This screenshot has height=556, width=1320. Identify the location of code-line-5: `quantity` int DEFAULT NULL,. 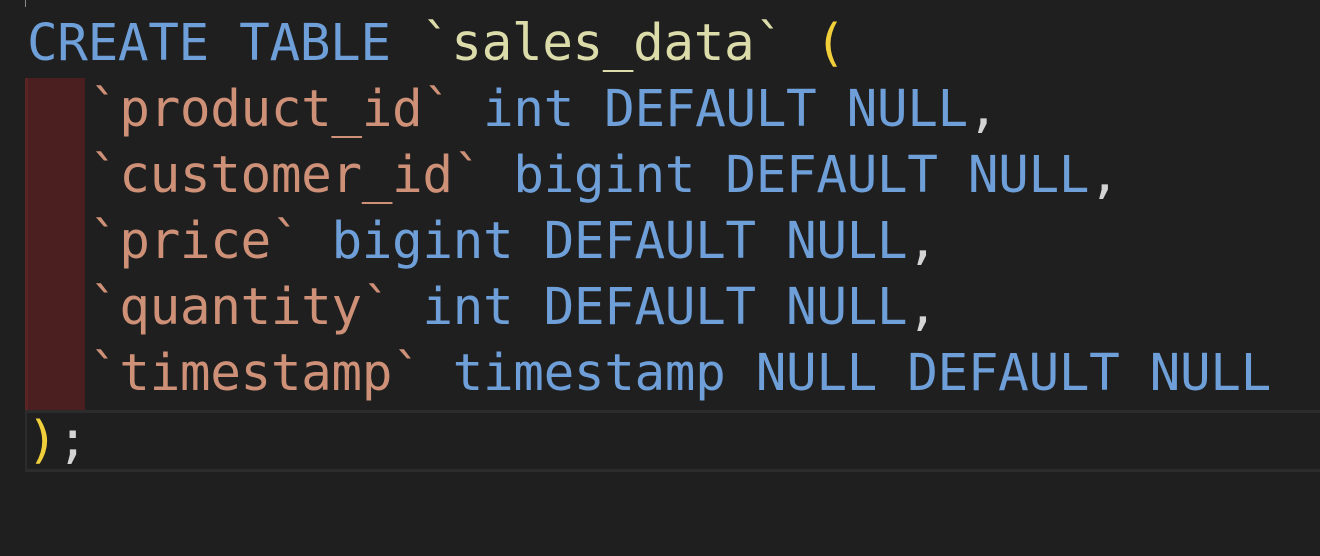
(482, 308).